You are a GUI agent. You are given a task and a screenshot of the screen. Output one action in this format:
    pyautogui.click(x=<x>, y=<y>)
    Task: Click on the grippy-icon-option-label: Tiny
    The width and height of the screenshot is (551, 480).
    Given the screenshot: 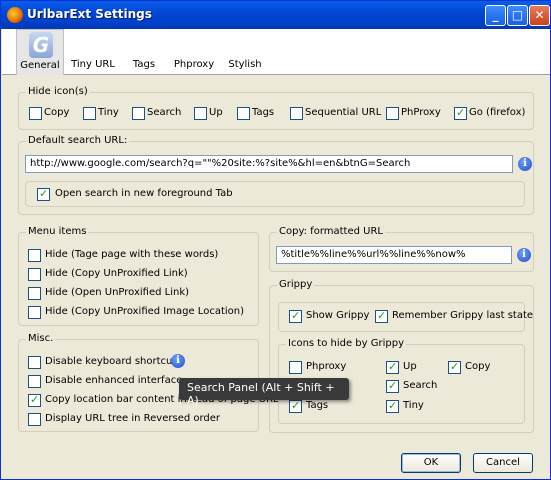 What is the action you would take?
    pyautogui.click(x=413, y=405)
    